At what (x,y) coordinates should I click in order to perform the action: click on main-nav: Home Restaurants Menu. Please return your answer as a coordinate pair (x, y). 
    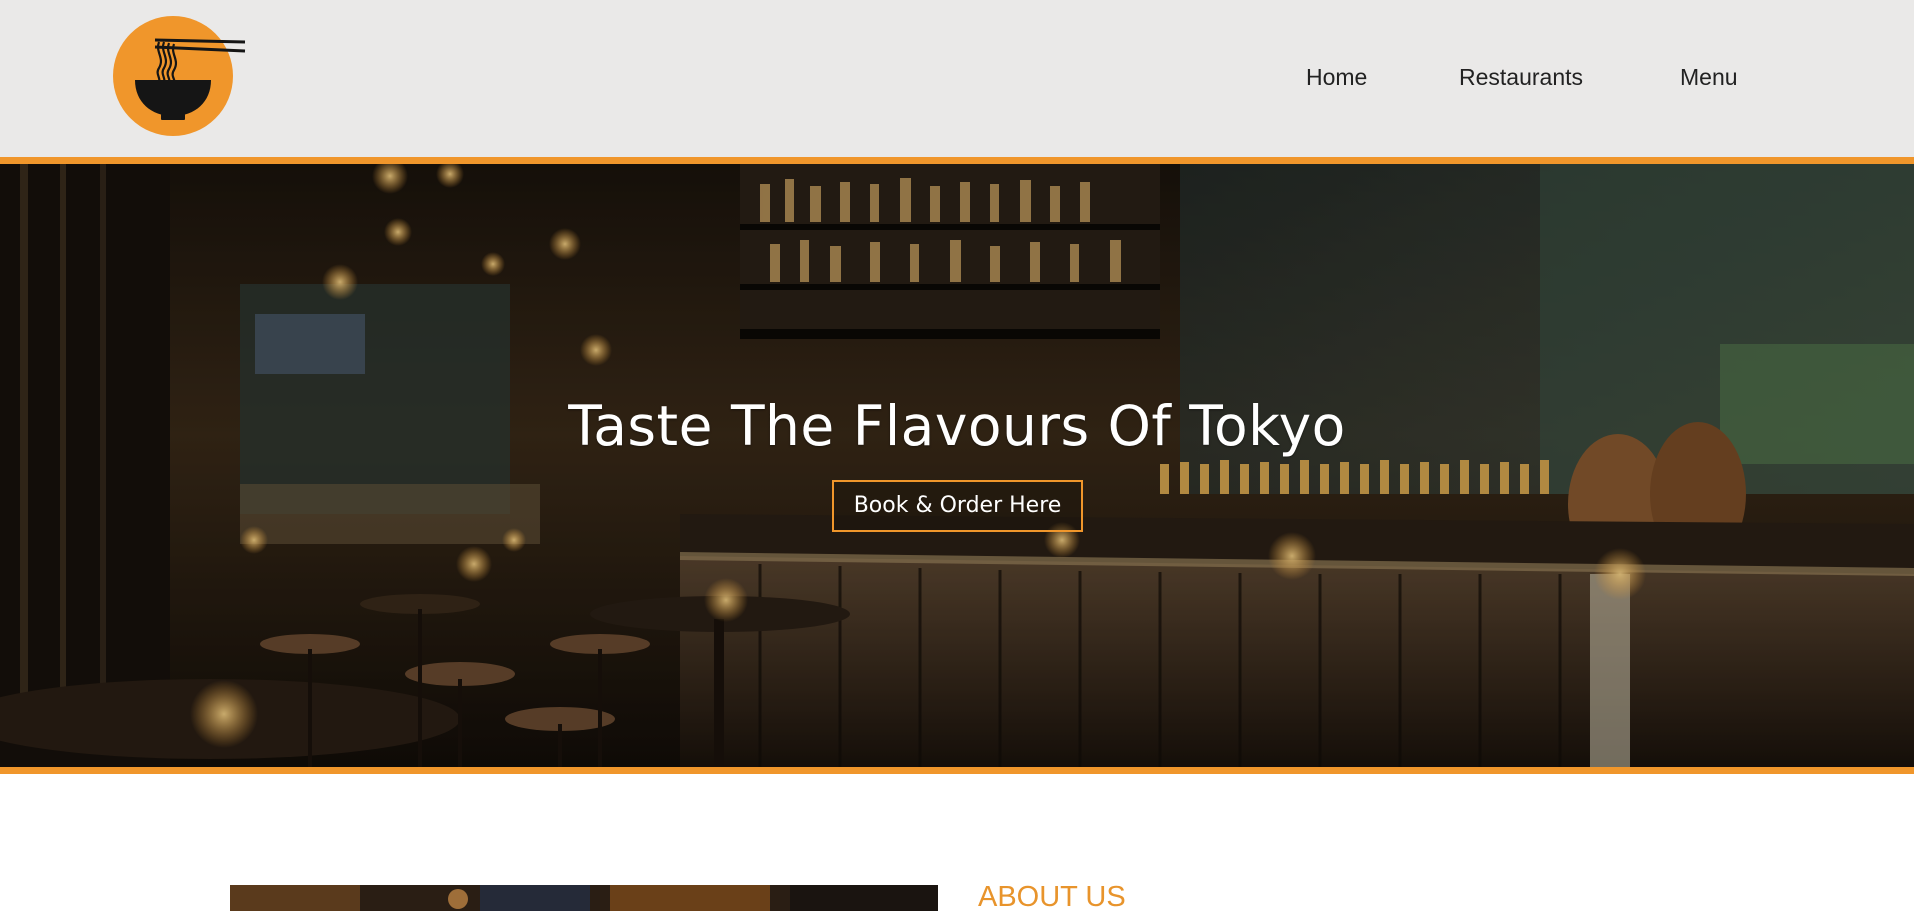
    Looking at the image, I should click on (957, 77).